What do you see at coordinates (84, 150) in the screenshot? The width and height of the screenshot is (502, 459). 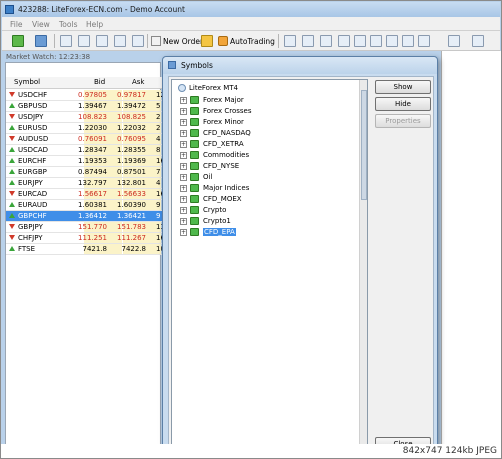 I see `market-watch-row: USDCAD 1.28347 1.28355 8` at bounding box center [84, 150].